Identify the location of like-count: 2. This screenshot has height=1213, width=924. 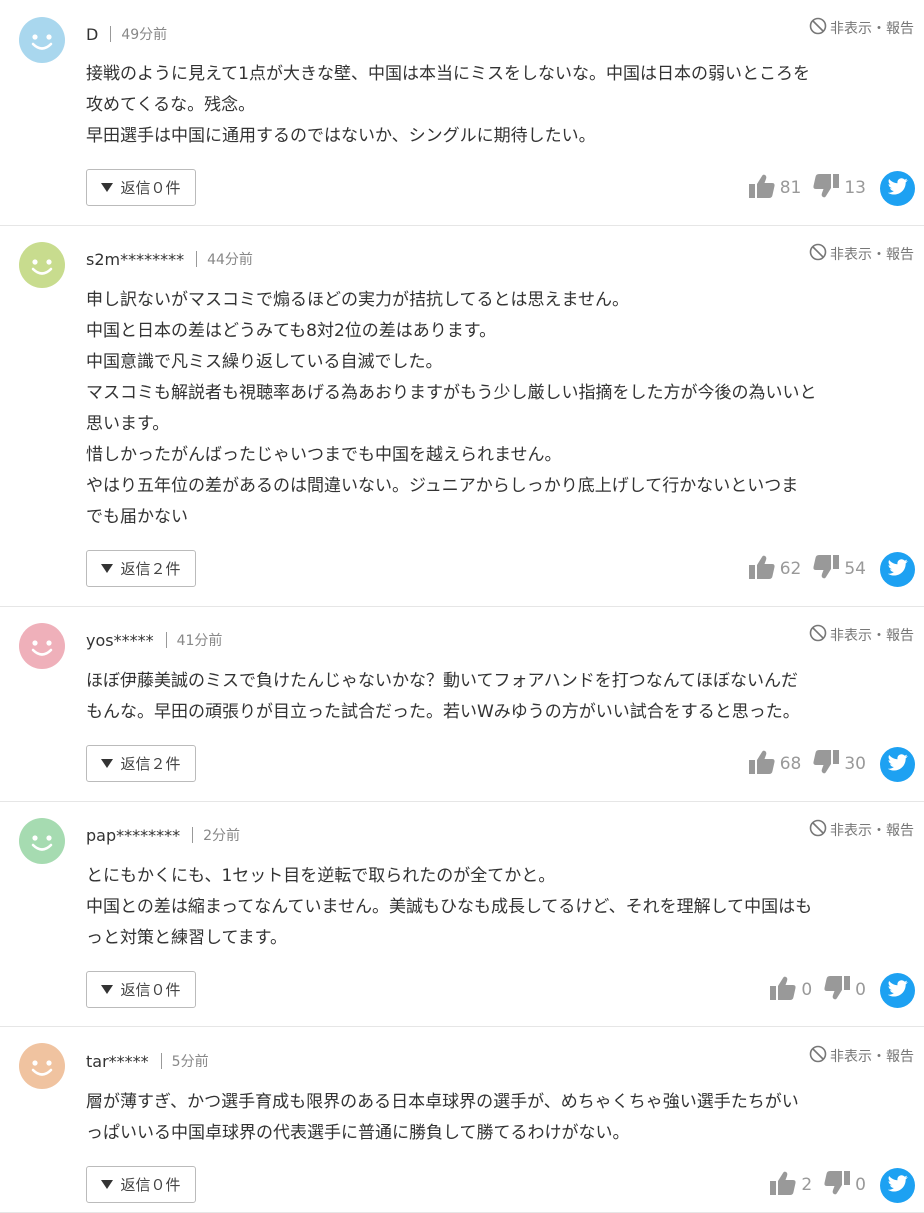
(807, 1185).